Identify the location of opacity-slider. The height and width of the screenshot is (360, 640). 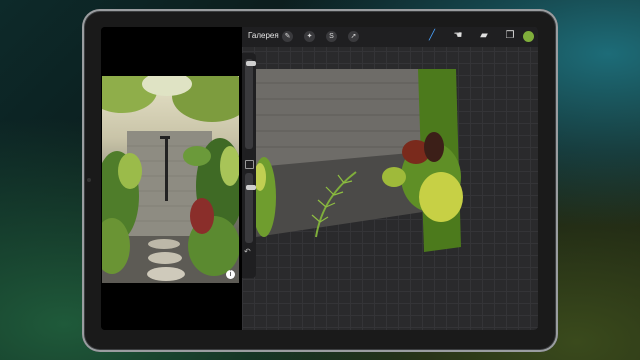
(250, 208).